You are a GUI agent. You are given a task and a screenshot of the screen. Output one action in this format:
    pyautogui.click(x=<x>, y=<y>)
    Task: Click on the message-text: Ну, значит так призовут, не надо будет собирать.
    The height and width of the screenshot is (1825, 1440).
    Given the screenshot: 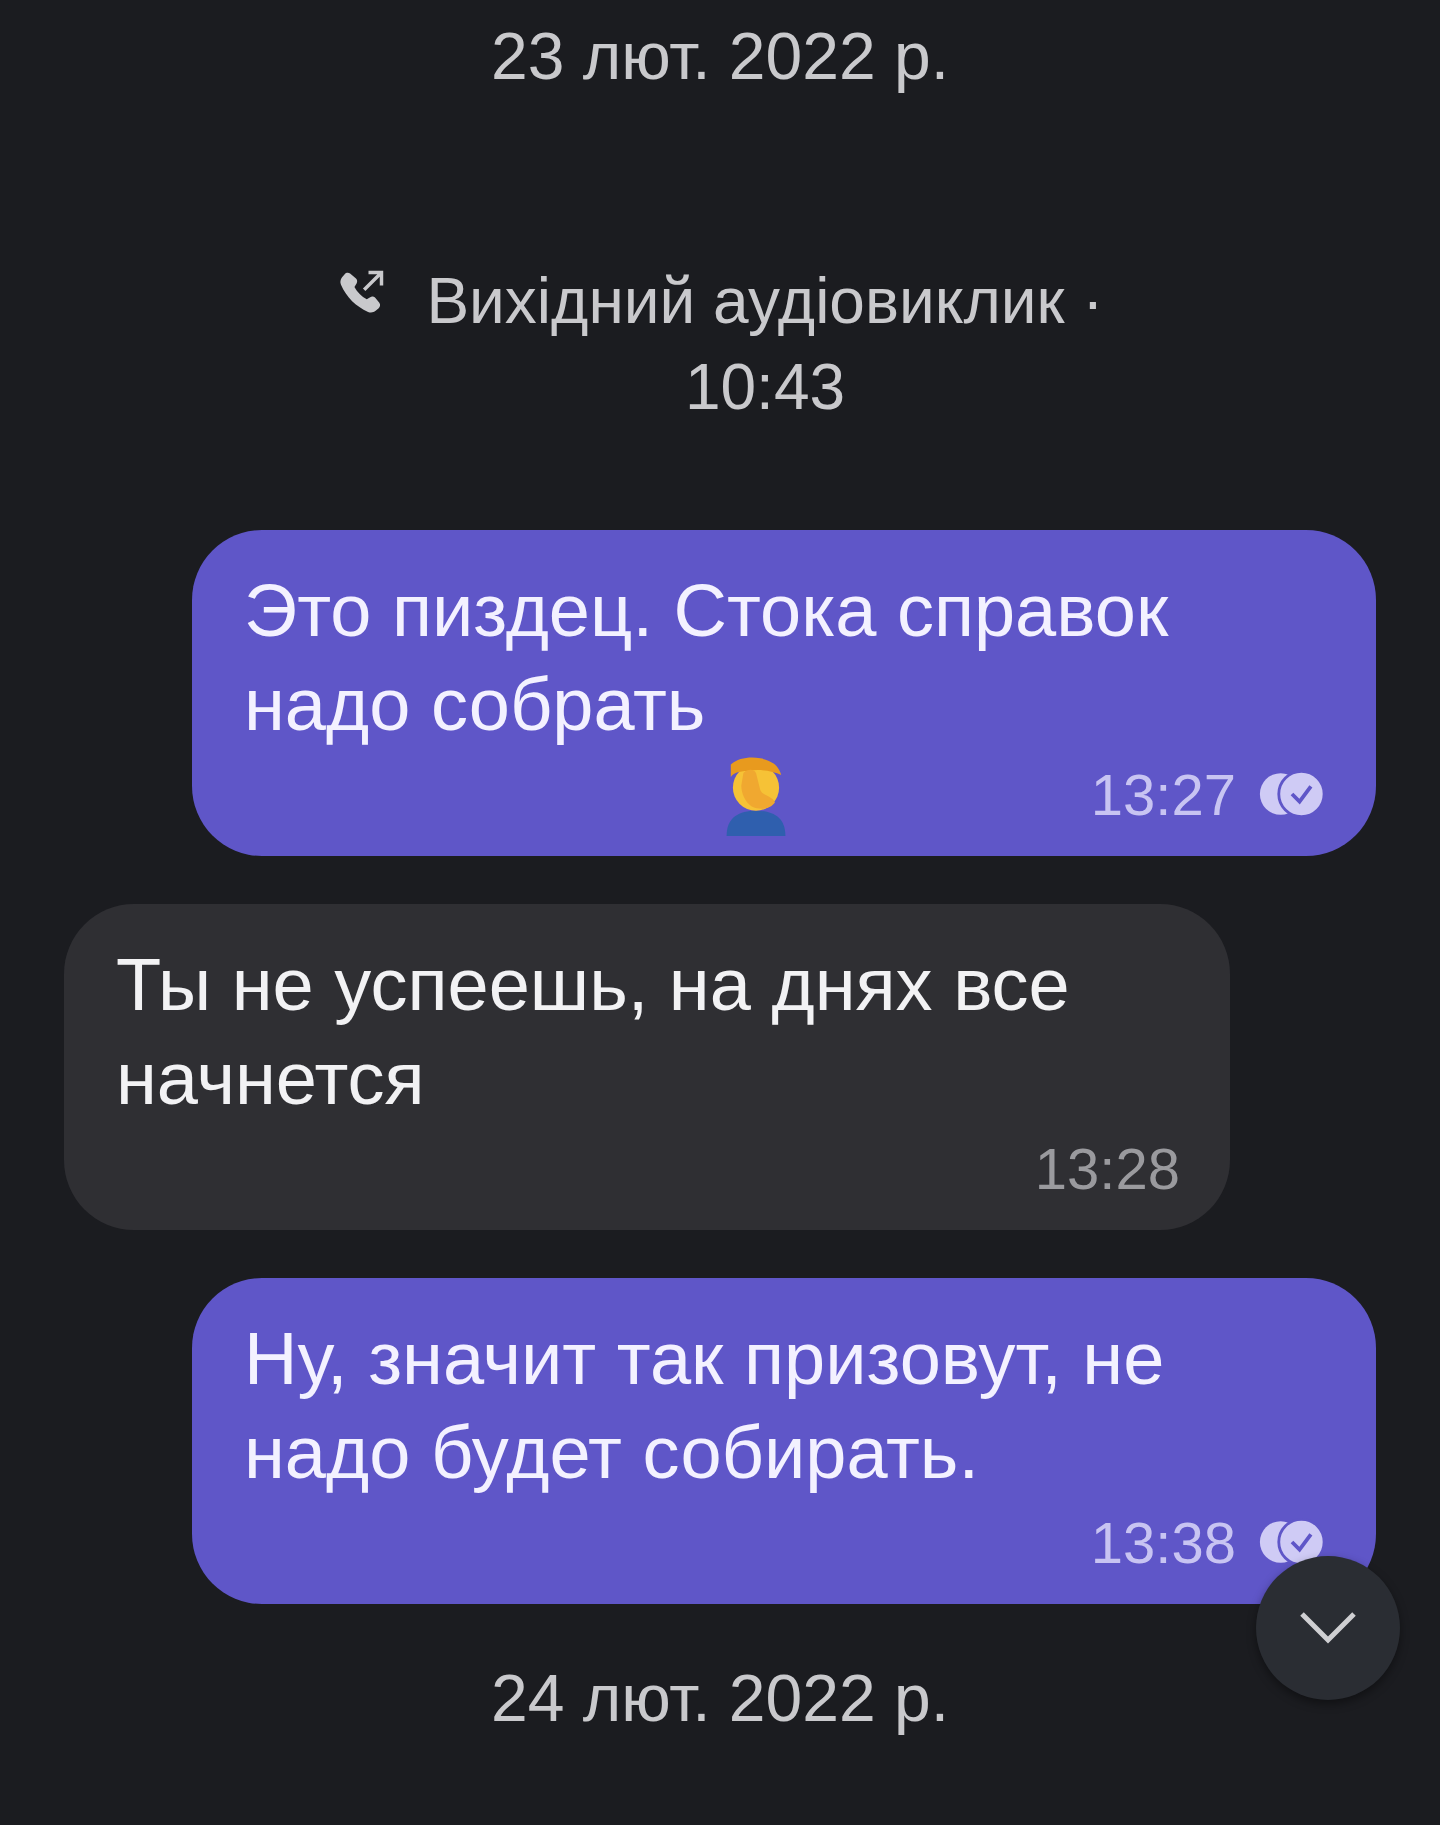 What is the action you would take?
    pyautogui.click(x=705, y=1406)
    